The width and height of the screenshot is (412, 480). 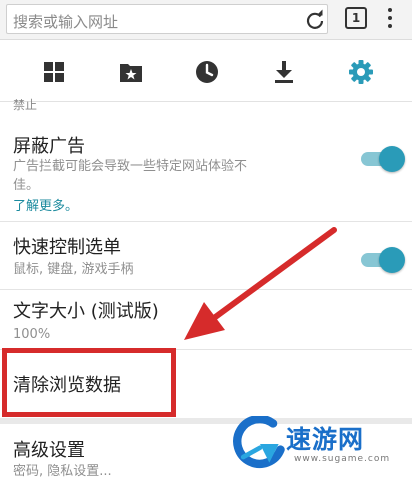 I want to click on overflow-menu-icon, so click(x=390, y=19).